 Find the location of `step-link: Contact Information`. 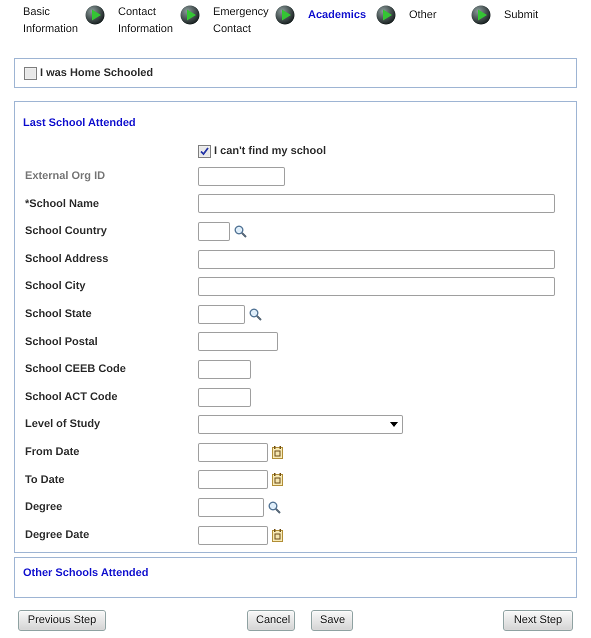

step-link: Contact Information is located at coordinates (149, 21).